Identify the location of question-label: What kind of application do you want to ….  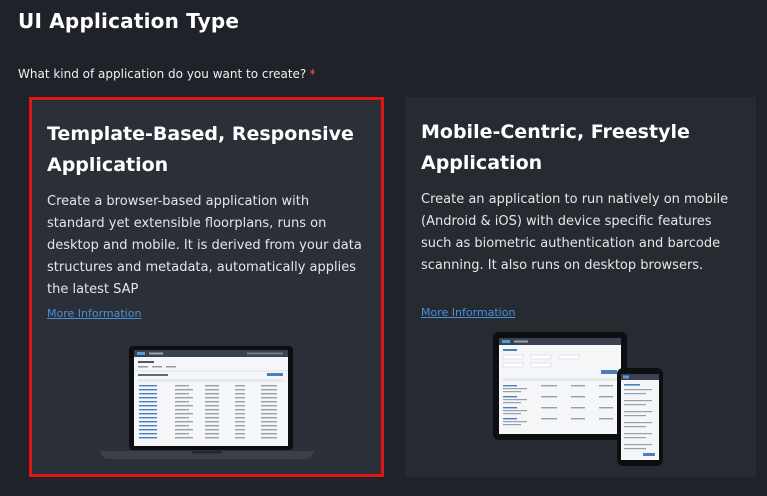
(162, 74).